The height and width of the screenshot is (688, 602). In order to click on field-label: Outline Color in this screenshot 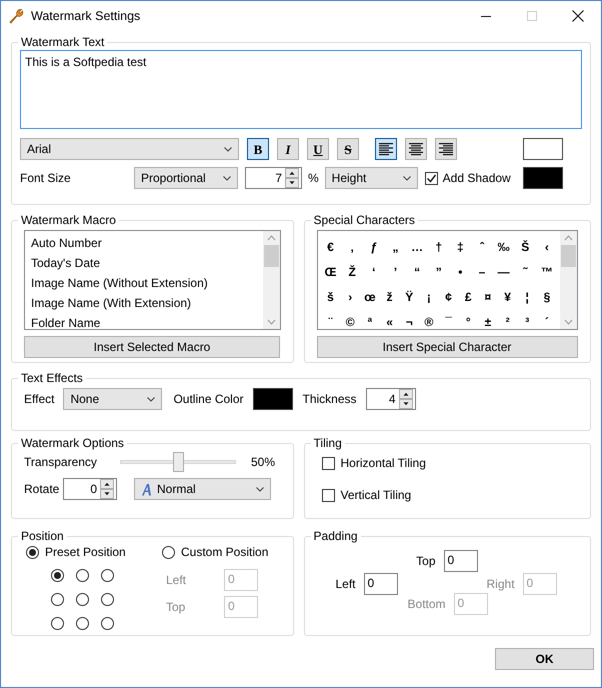, I will do `click(208, 399)`.